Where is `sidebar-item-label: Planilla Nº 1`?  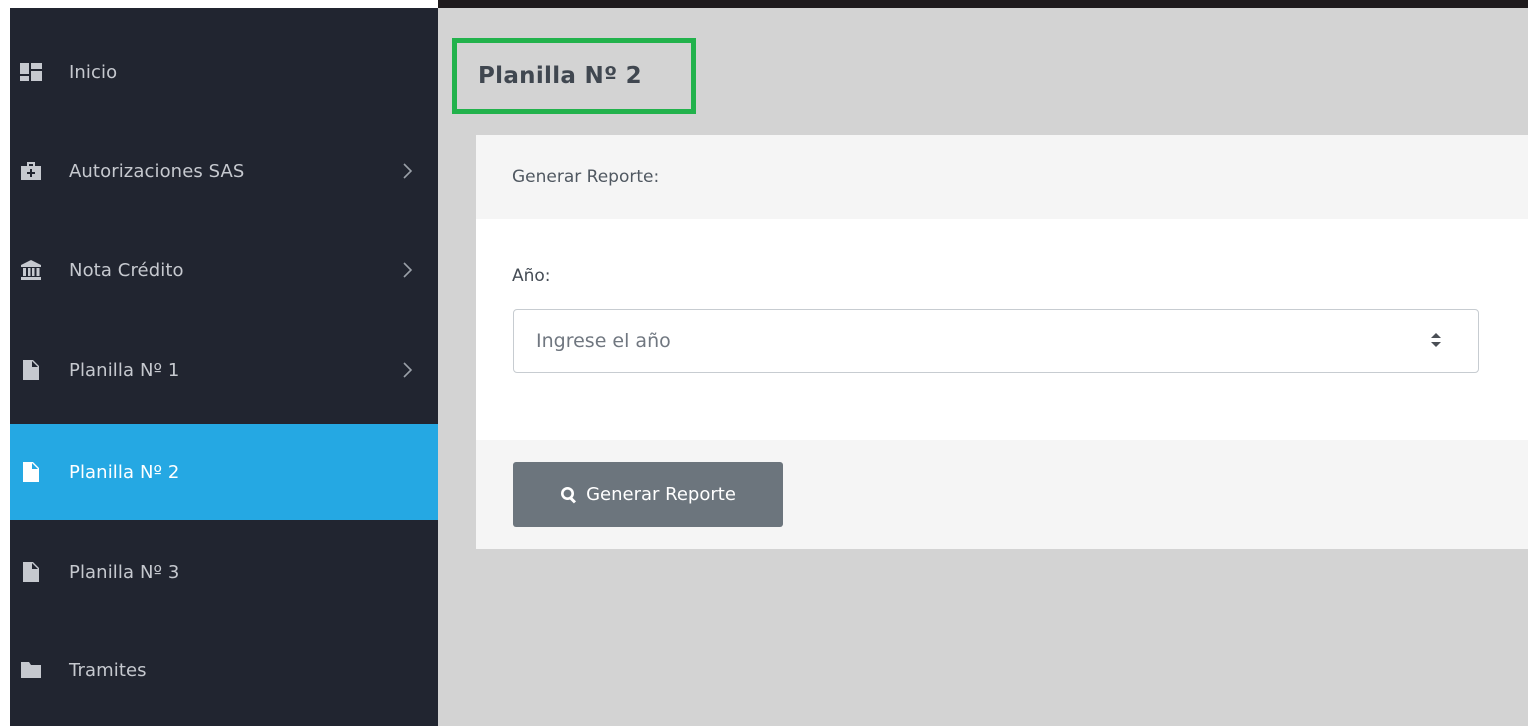
sidebar-item-label: Planilla Nº 1 is located at coordinates (124, 370).